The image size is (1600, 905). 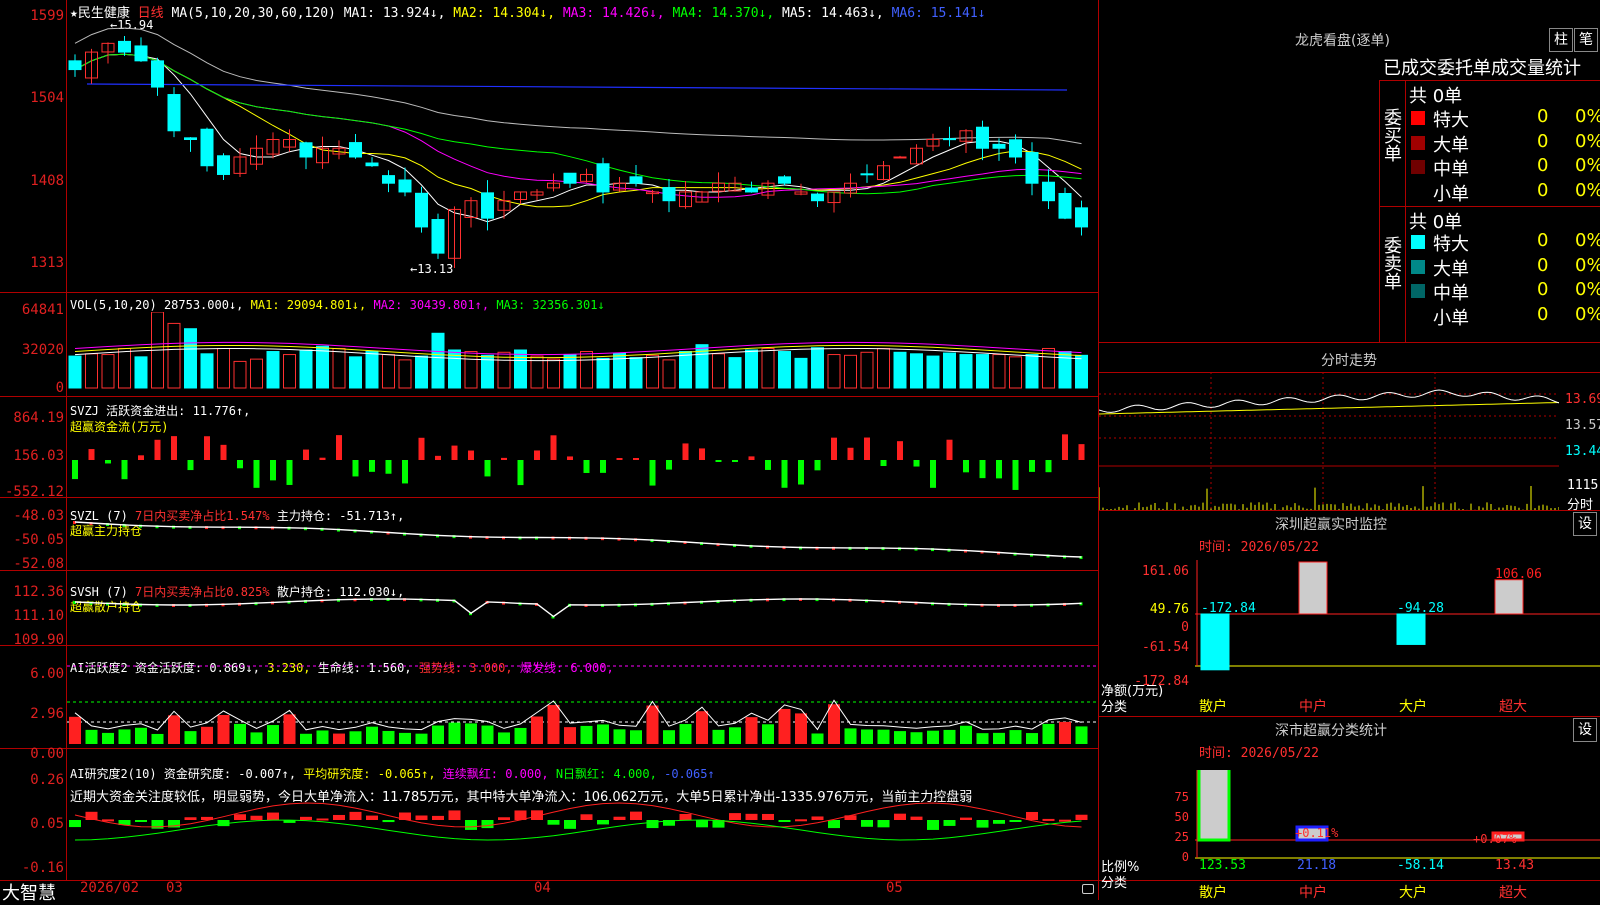 I want to click on buy-total: 共 0单, so click(x=1436, y=96).